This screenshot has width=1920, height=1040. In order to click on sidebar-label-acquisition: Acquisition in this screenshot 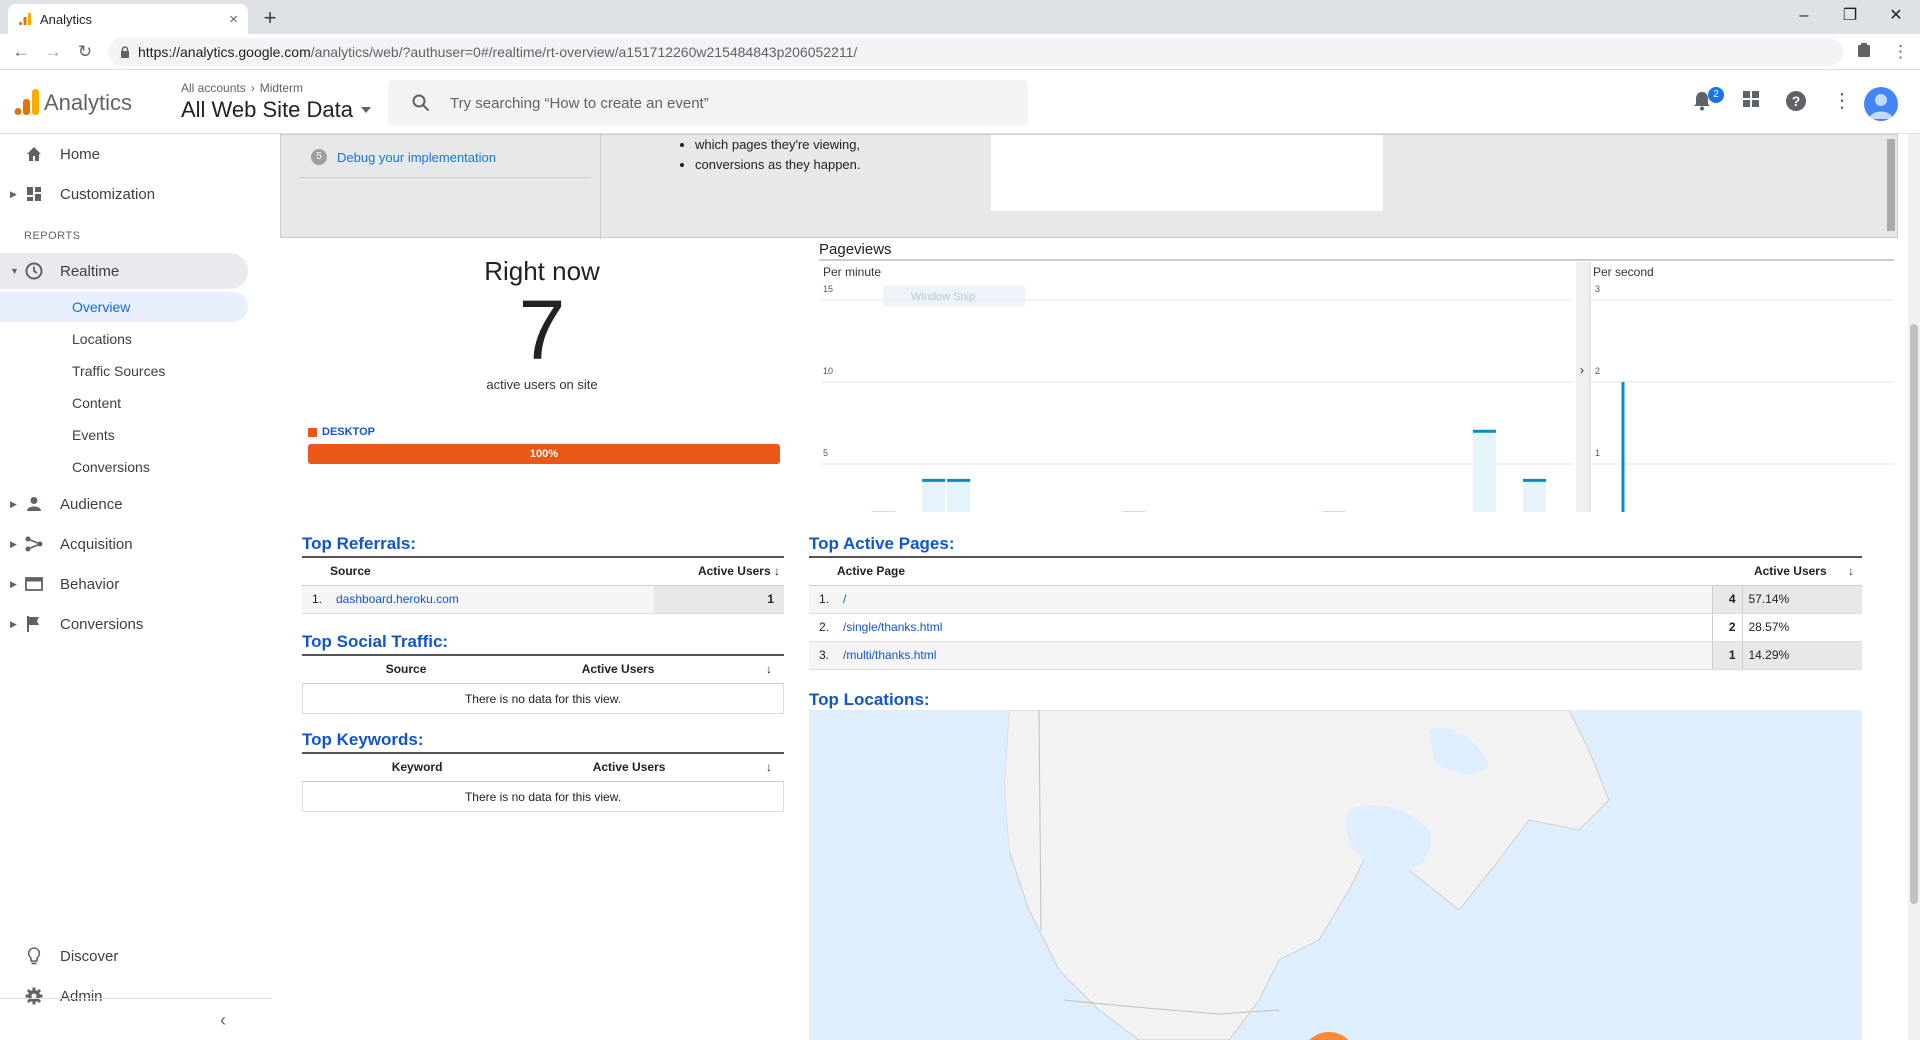, I will do `click(96, 544)`.